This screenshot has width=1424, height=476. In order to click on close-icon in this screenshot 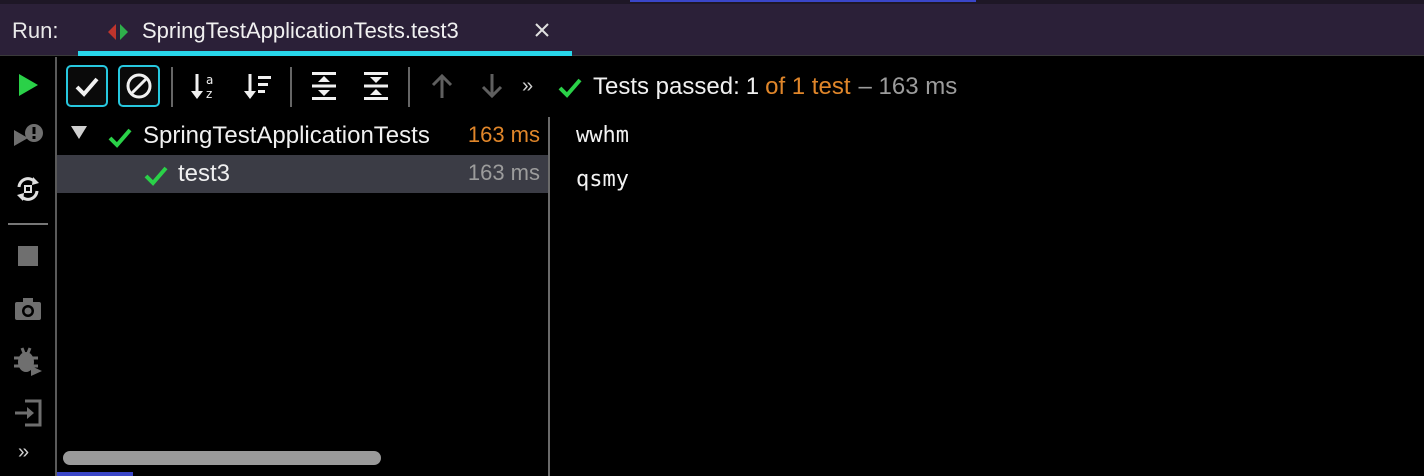, I will do `click(542, 30)`.